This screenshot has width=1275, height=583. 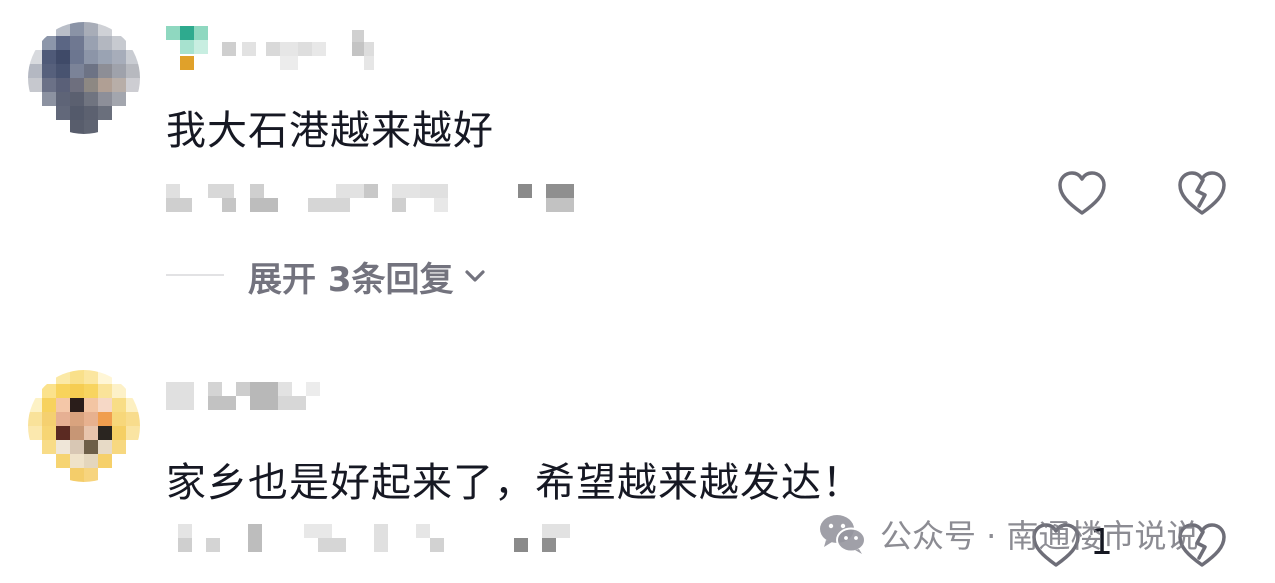 What do you see at coordinates (351, 279) in the screenshot?
I see `expand-replies-label: 展开 3条回复` at bounding box center [351, 279].